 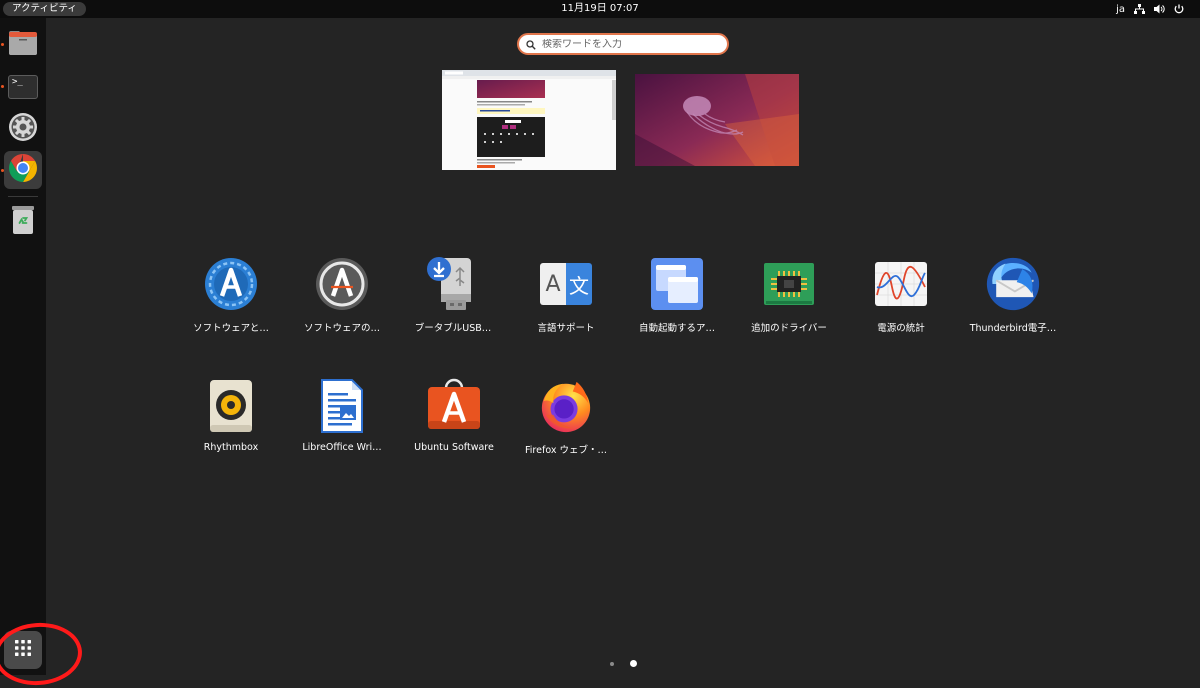 I want to click on terminal-icon: >_, so click(x=23, y=87).